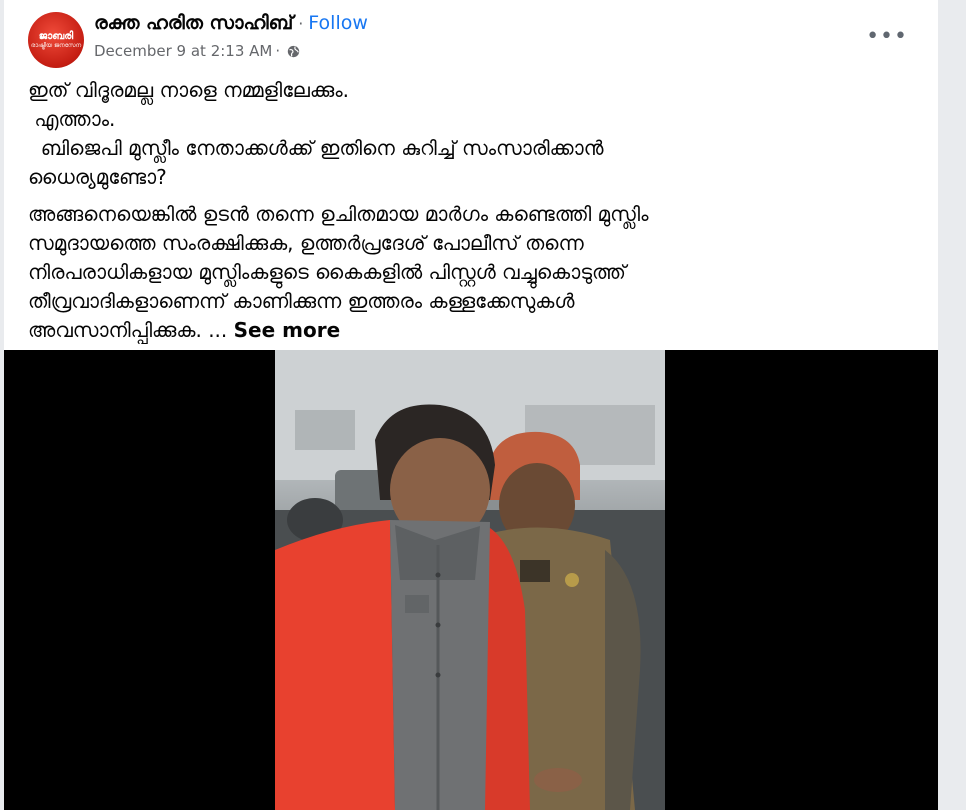 The image size is (966, 810). I want to click on avatar-logo-subtext: രാഷ്ട്രീയ ജനസേന, so click(56, 45).